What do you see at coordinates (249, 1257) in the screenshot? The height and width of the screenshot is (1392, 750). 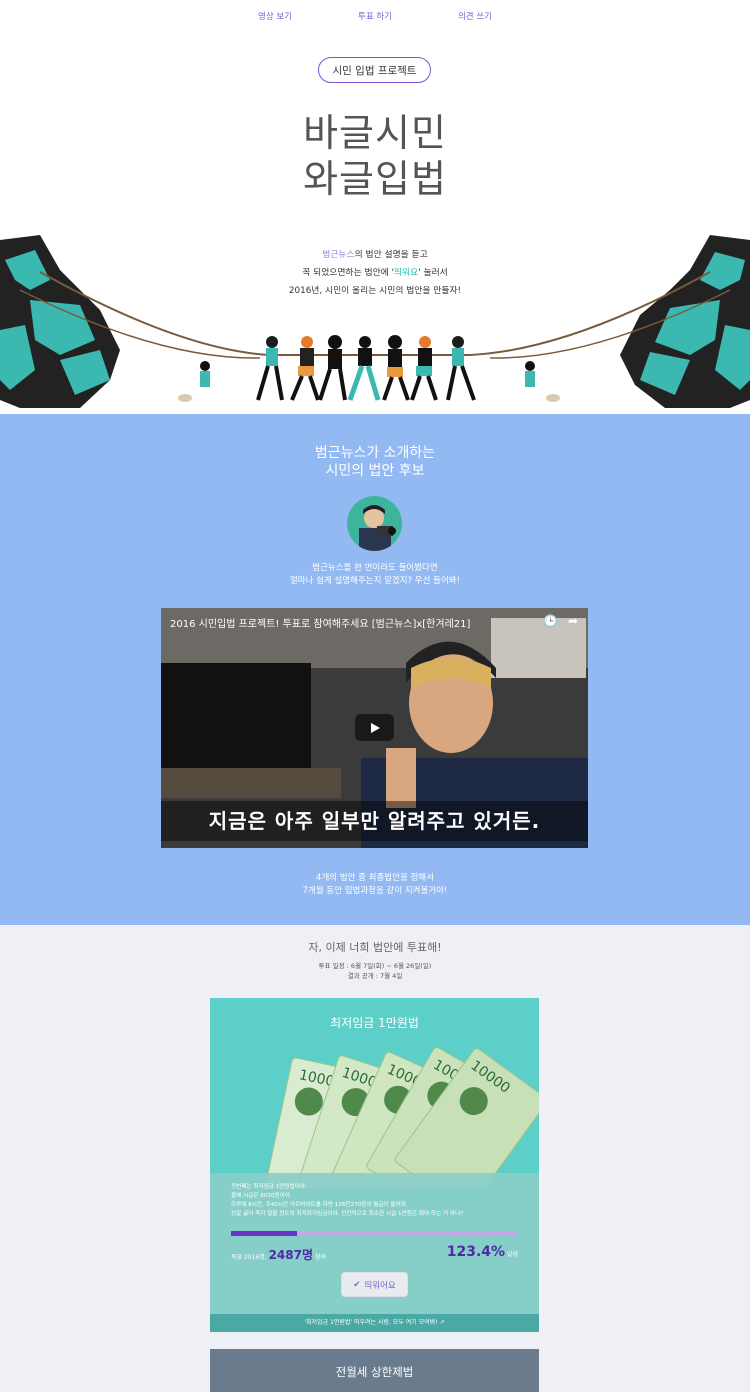 I see `goal-label: 목표 2016명,` at bounding box center [249, 1257].